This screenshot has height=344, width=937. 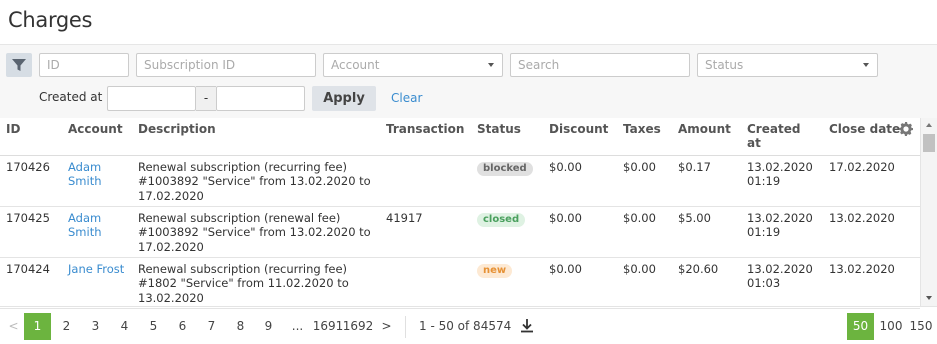 I want to click on range-info: 1 - 50 of 84574, so click(x=465, y=326).